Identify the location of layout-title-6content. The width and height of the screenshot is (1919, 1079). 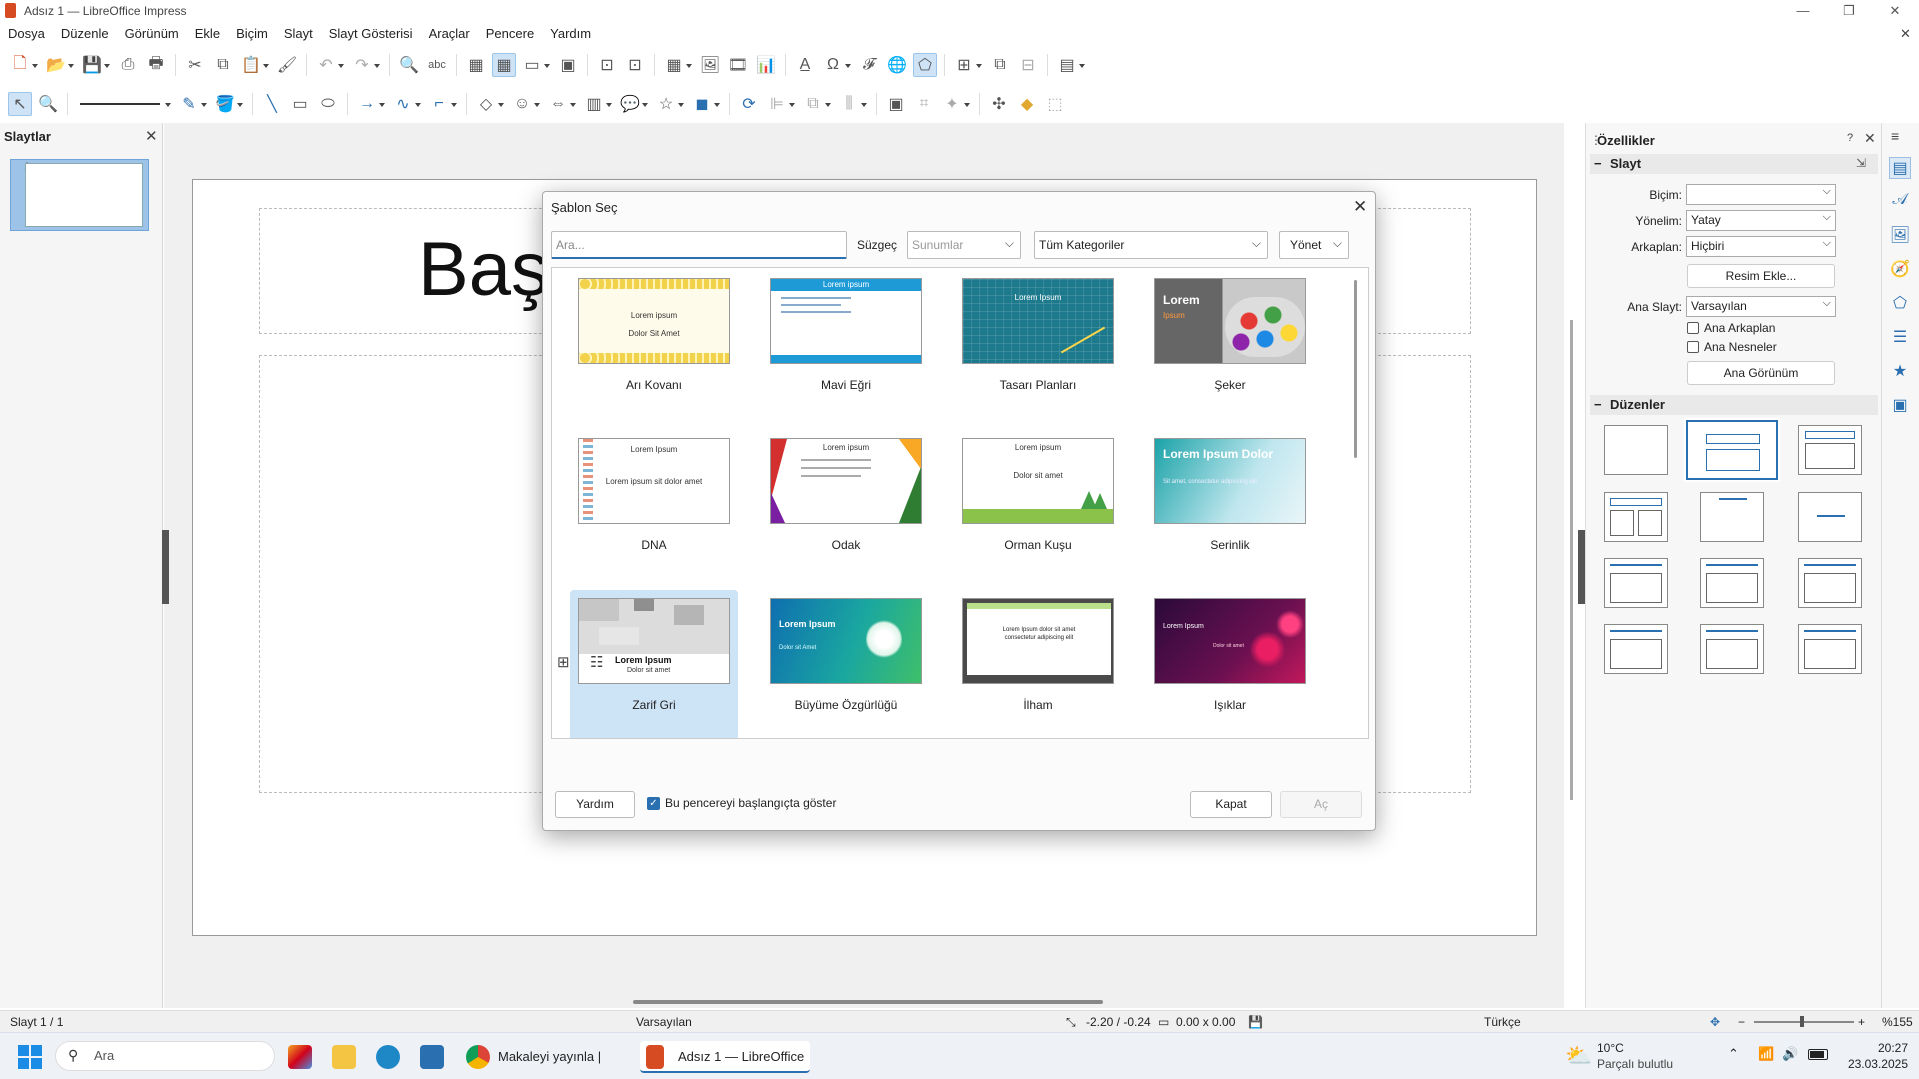
(1830, 649).